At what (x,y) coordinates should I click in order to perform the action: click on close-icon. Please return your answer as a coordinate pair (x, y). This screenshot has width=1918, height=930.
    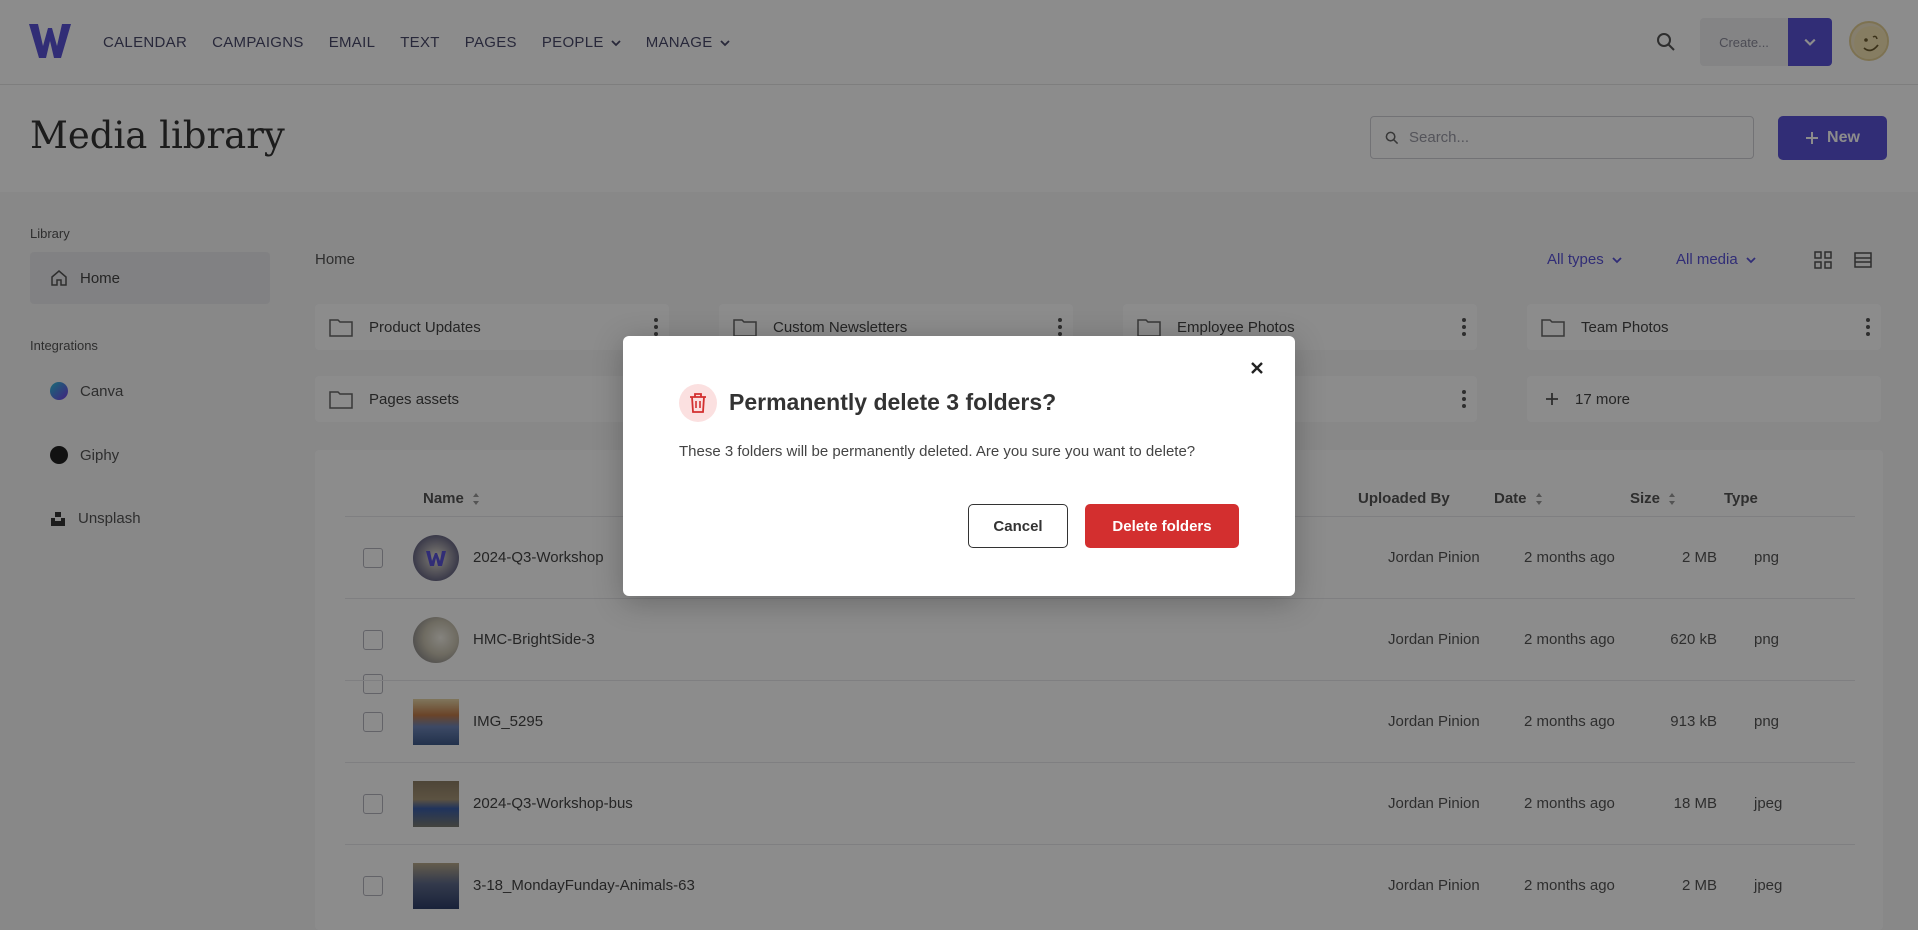
    Looking at the image, I should click on (1257, 368).